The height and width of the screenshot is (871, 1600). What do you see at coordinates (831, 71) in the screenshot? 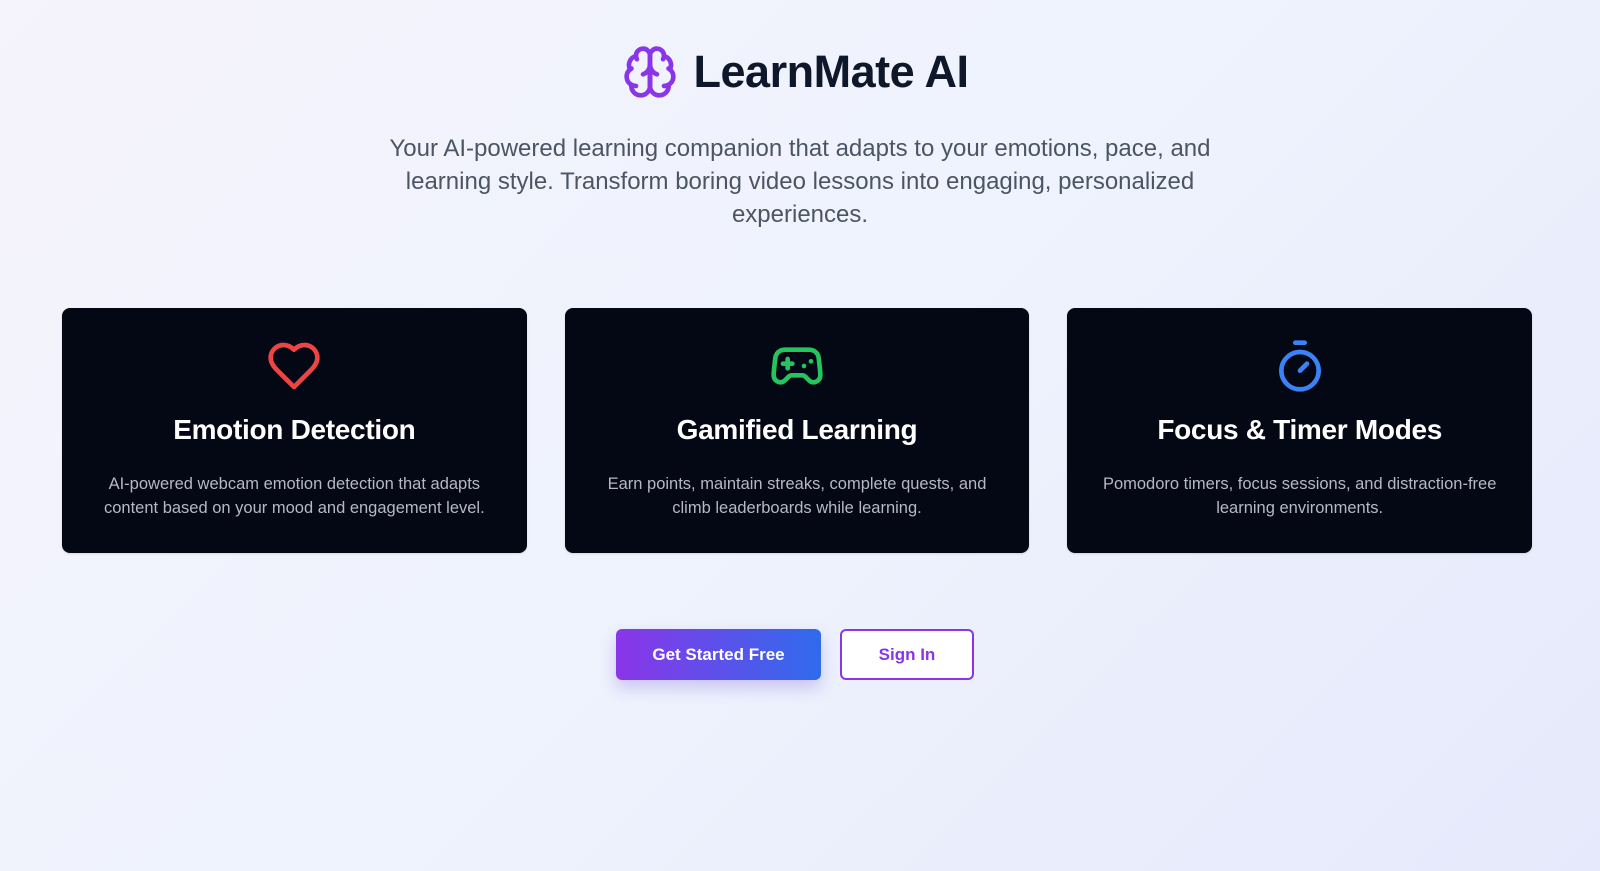
I see `page-title: LearnMate AI` at bounding box center [831, 71].